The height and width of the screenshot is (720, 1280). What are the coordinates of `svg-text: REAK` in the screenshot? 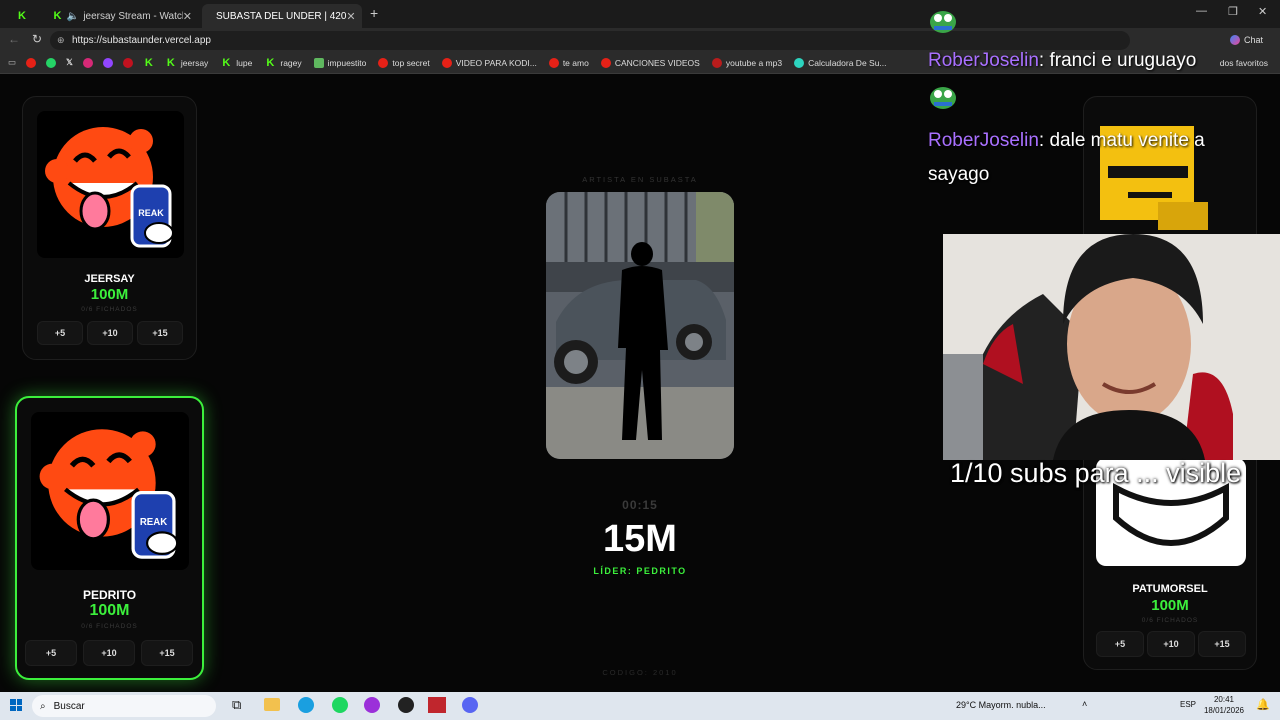 It's located at (153, 522).